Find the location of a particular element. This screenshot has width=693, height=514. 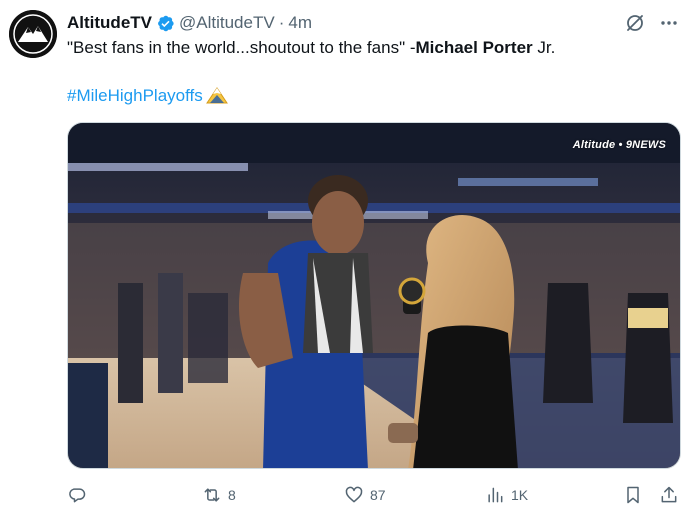

repost-button: 8 is located at coordinates (219, 495).